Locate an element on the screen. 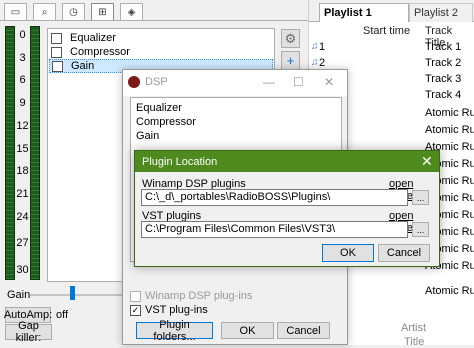 Image resolution: width=474 pixels, height=348 pixels. winamp-plugins-option: Winamp DSP plug-ins is located at coordinates (191, 296).